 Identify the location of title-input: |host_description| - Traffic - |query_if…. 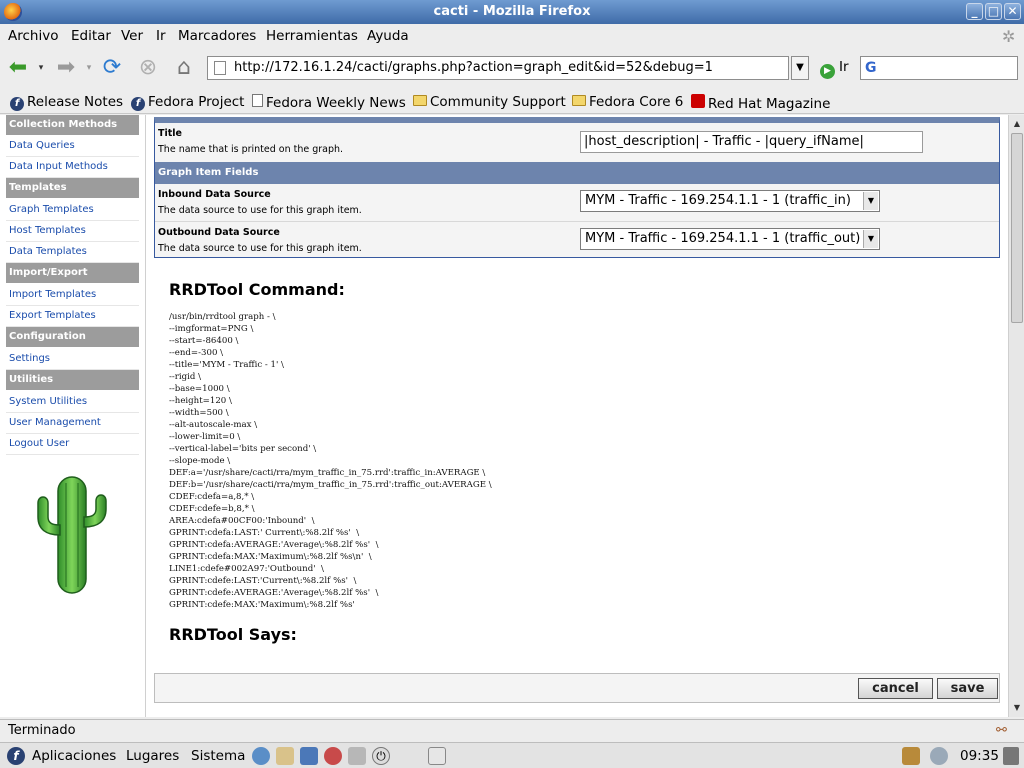
(751, 142).